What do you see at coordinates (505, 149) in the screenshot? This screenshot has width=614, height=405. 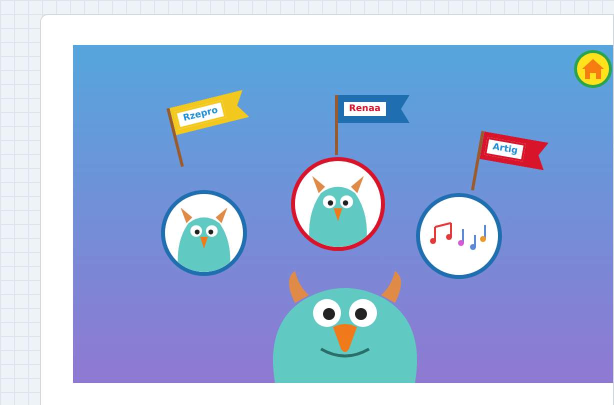 I see `activity-label: Artig` at bounding box center [505, 149].